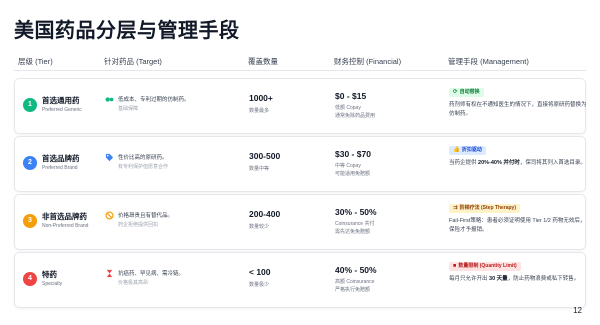 This screenshot has height=325, width=600. I want to click on target-description: 抗癌药、罕见病、需冷链。, so click(151, 274).